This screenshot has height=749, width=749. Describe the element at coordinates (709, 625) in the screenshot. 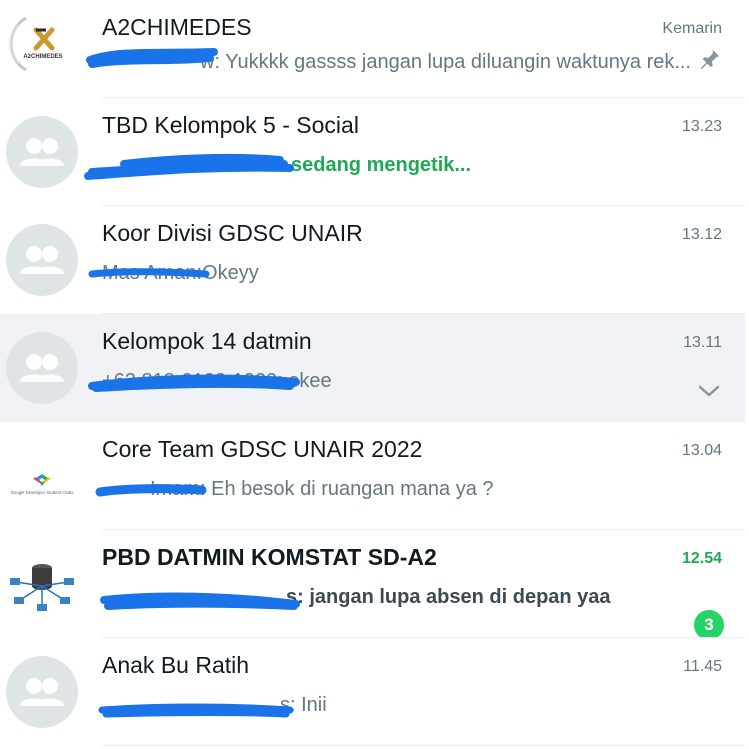

I see `unread-count-badge: 3` at that location.